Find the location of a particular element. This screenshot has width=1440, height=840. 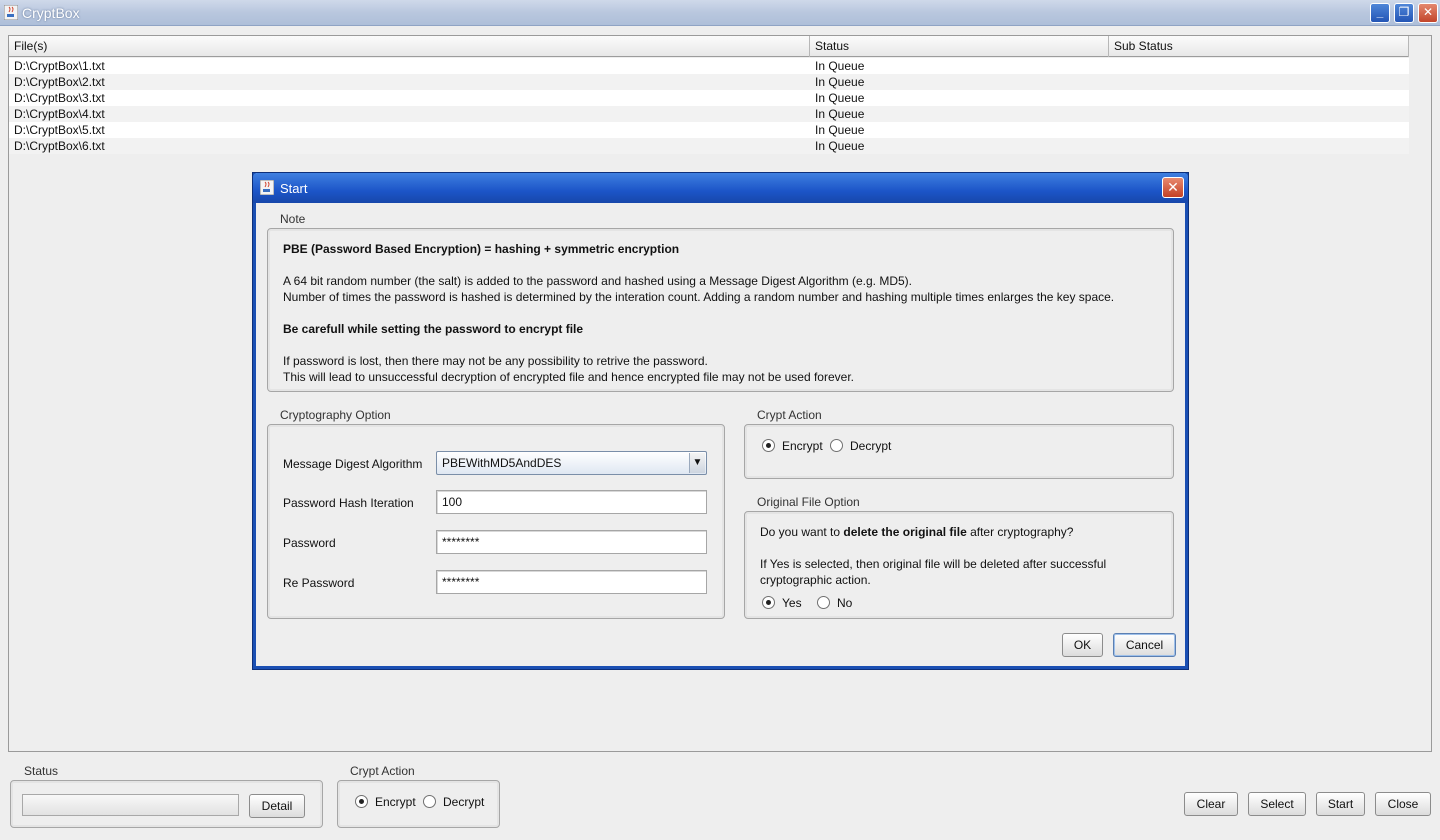

yes-radio is located at coordinates (768, 602).